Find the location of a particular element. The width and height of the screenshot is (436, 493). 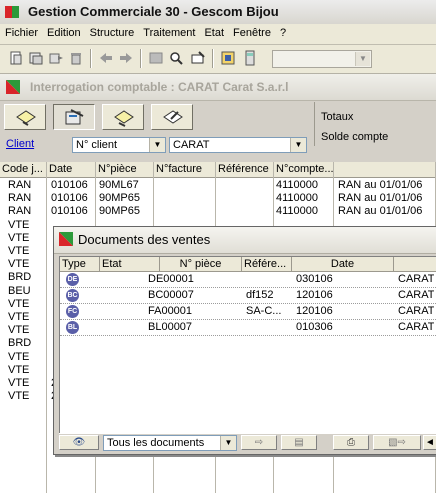

new-document-icon is located at coordinates (16, 58).